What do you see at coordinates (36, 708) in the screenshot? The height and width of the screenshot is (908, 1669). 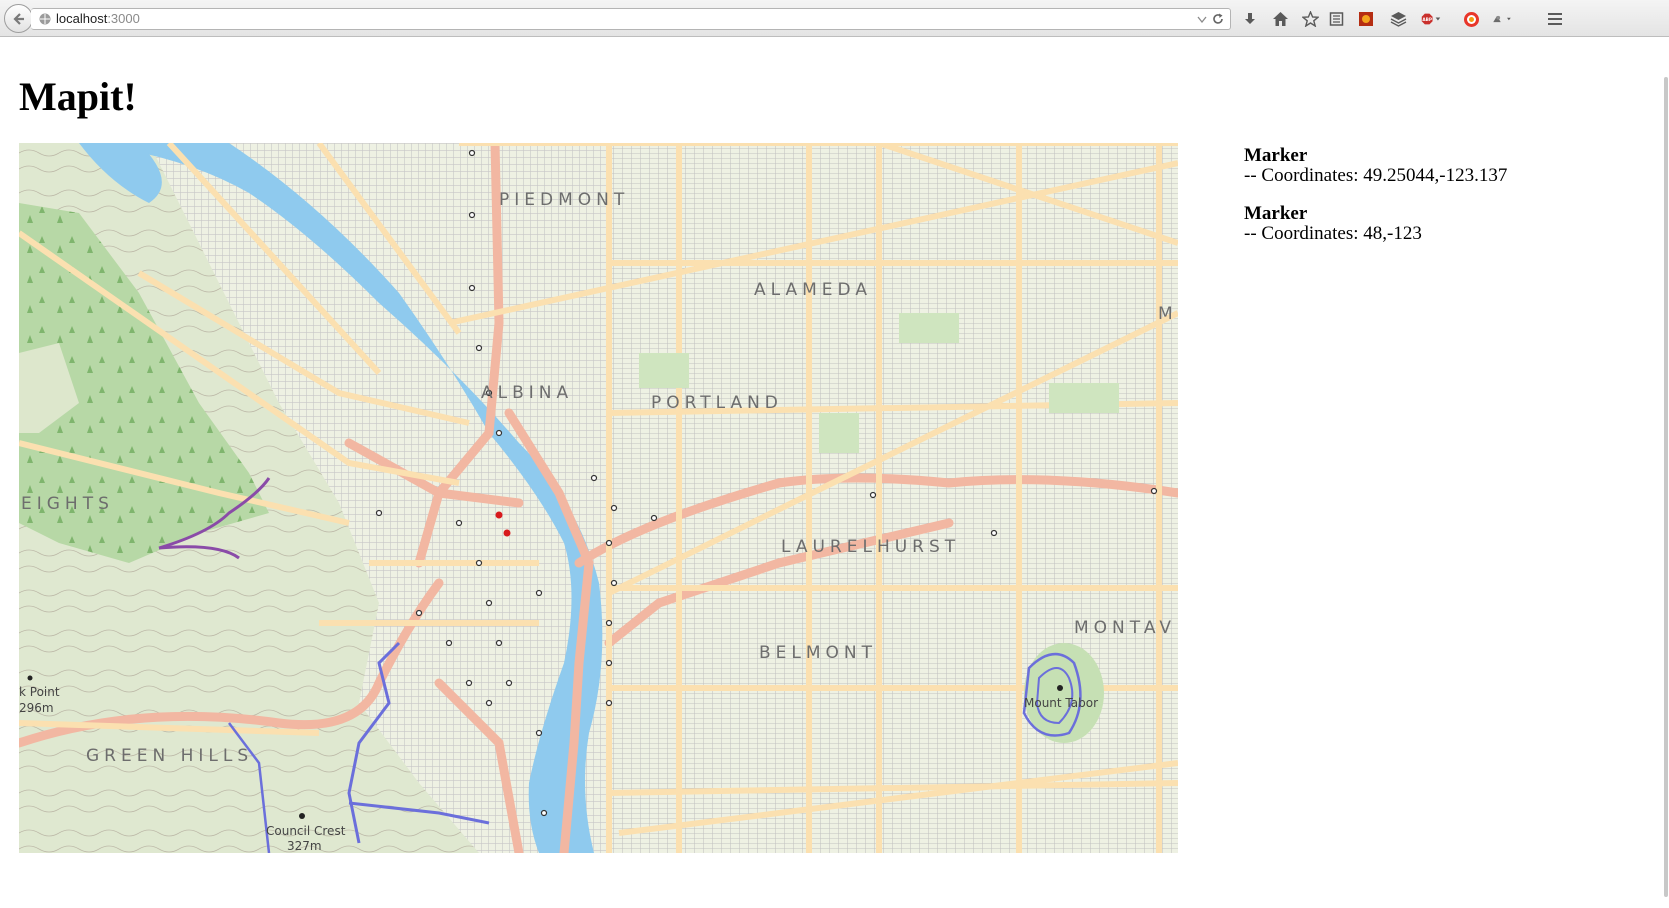 I see `label-point-elevation: 296m` at bounding box center [36, 708].